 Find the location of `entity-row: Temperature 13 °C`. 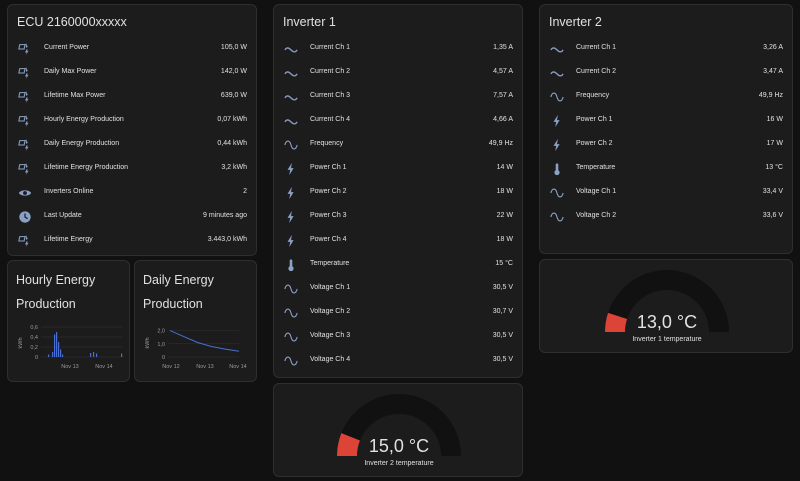

entity-row: Temperature 13 °C is located at coordinates (666, 169).